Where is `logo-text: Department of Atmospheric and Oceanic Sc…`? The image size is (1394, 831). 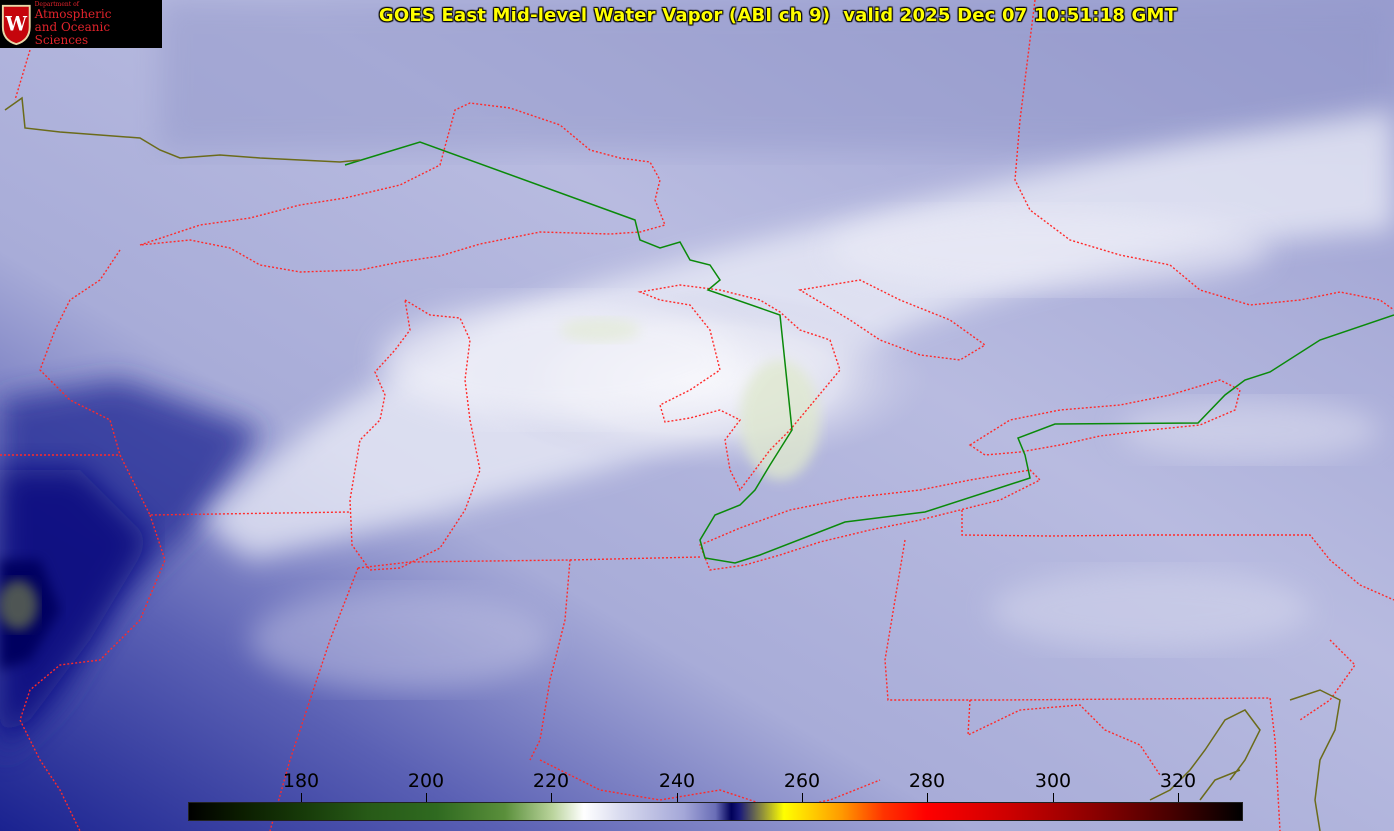 logo-text: Department of Atmospheric and Oceanic Sc… is located at coordinates (98, 24).